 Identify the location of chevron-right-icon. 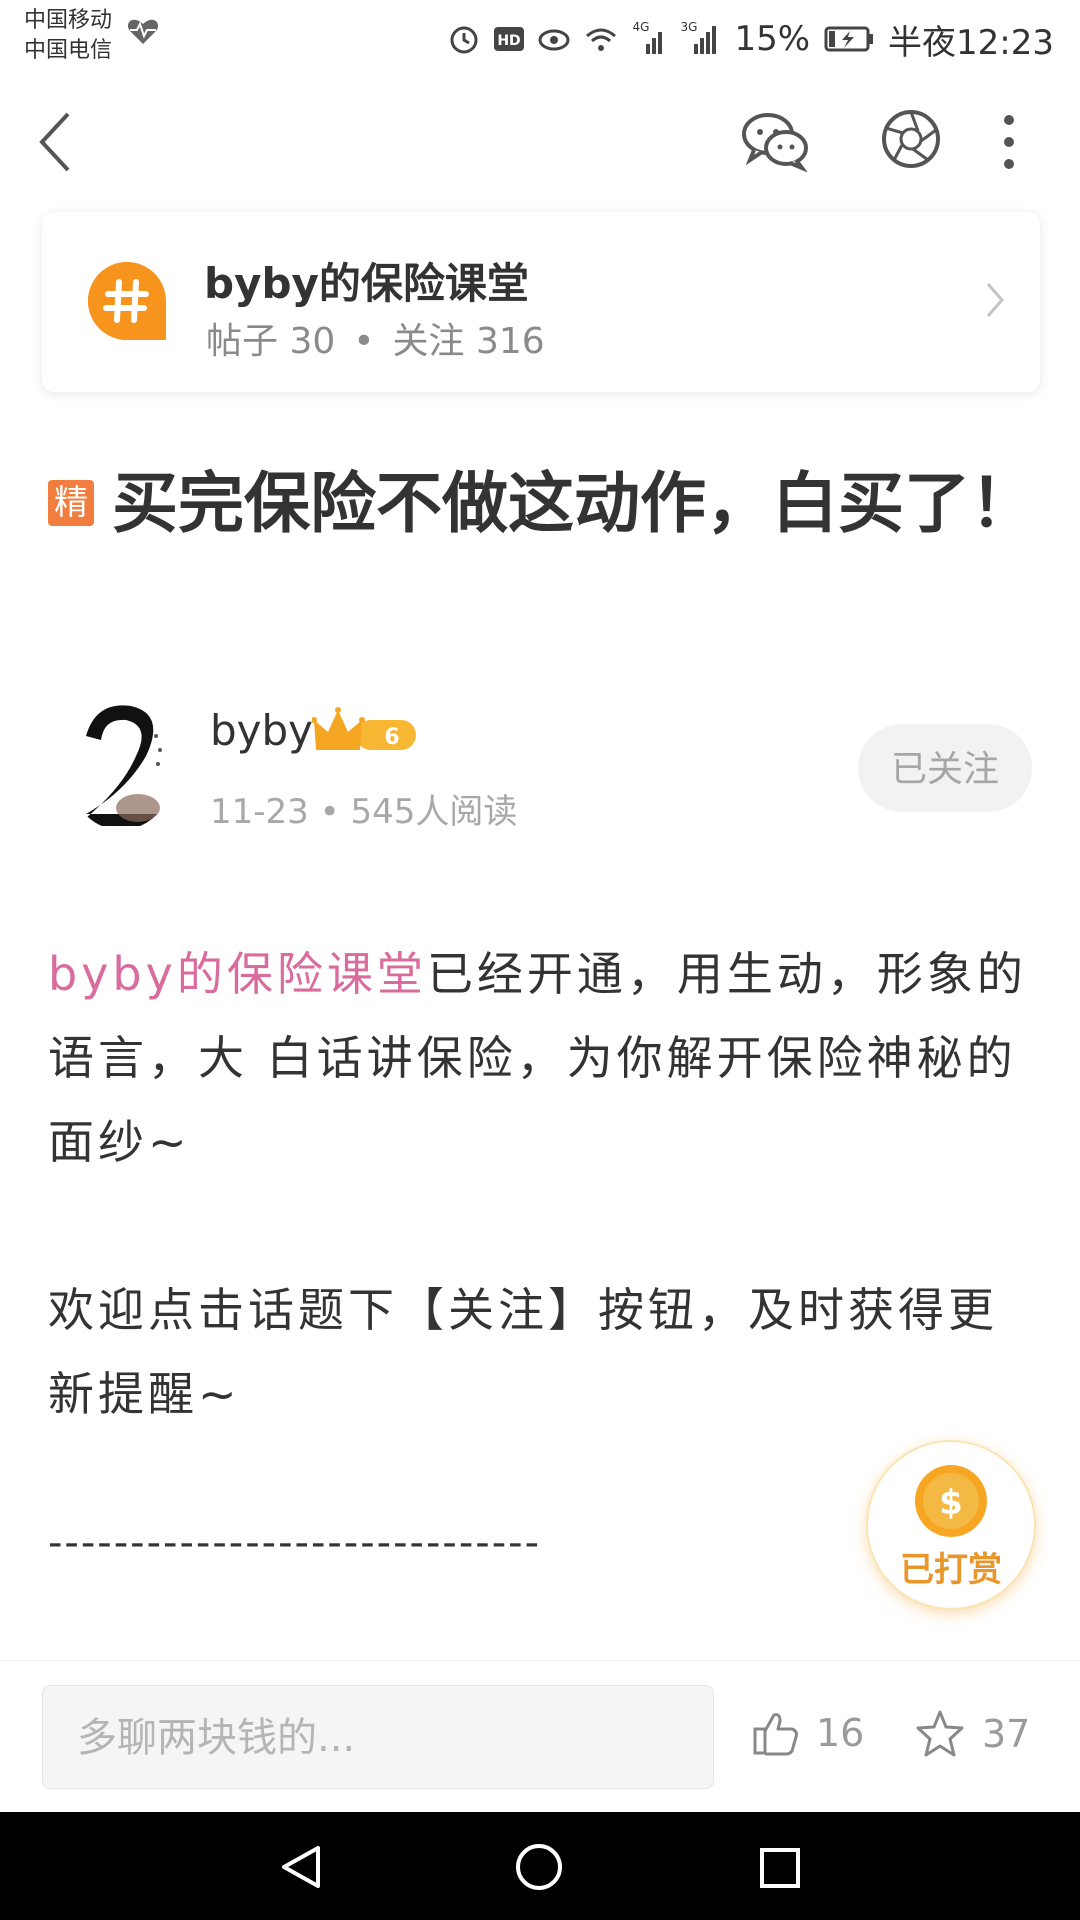
(995, 300).